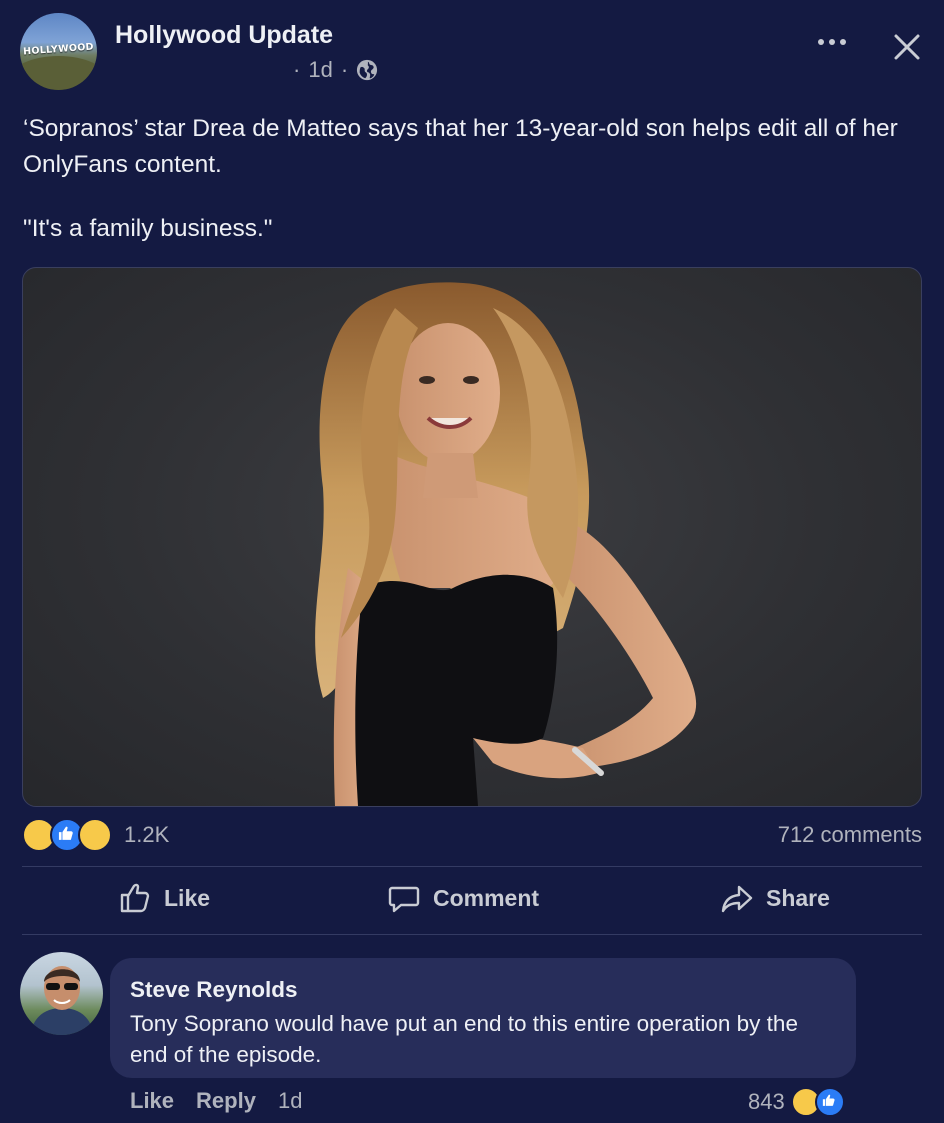 This screenshot has height=1123, width=944. I want to click on comment-button: Comment, so click(463, 898).